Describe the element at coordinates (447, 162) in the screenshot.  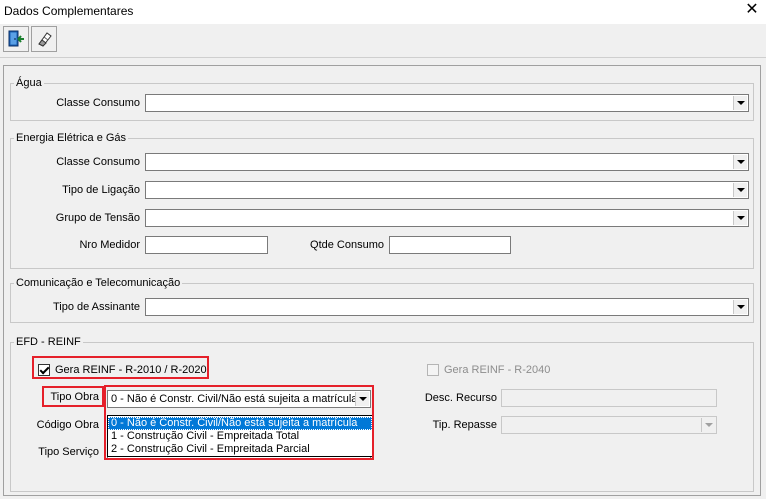
I see `combo-classe-consumo-energia` at that location.